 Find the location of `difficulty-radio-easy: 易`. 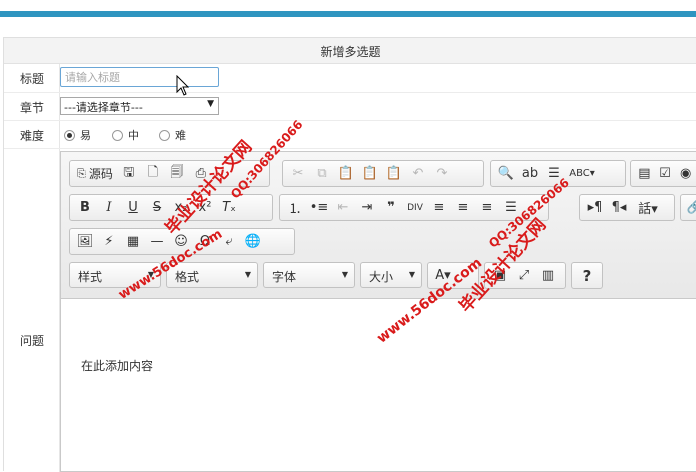

difficulty-radio-easy: 易 is located at coordinates (77, 135).